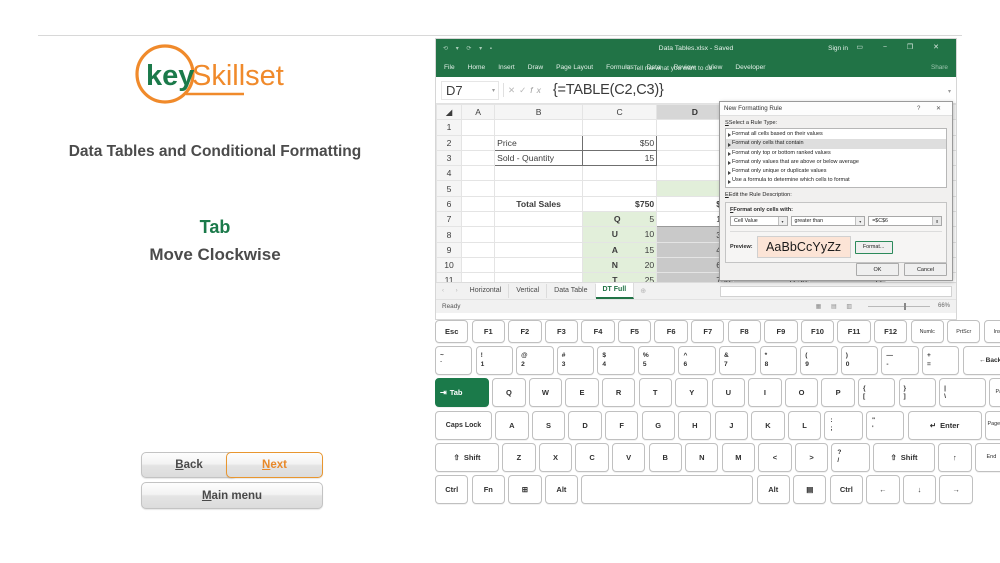 The image size is (1000, 563). What do you see at coordinates (942, 109) in the screenshot?
I see `close-icon: ✕` at bounding box center [942, 109].